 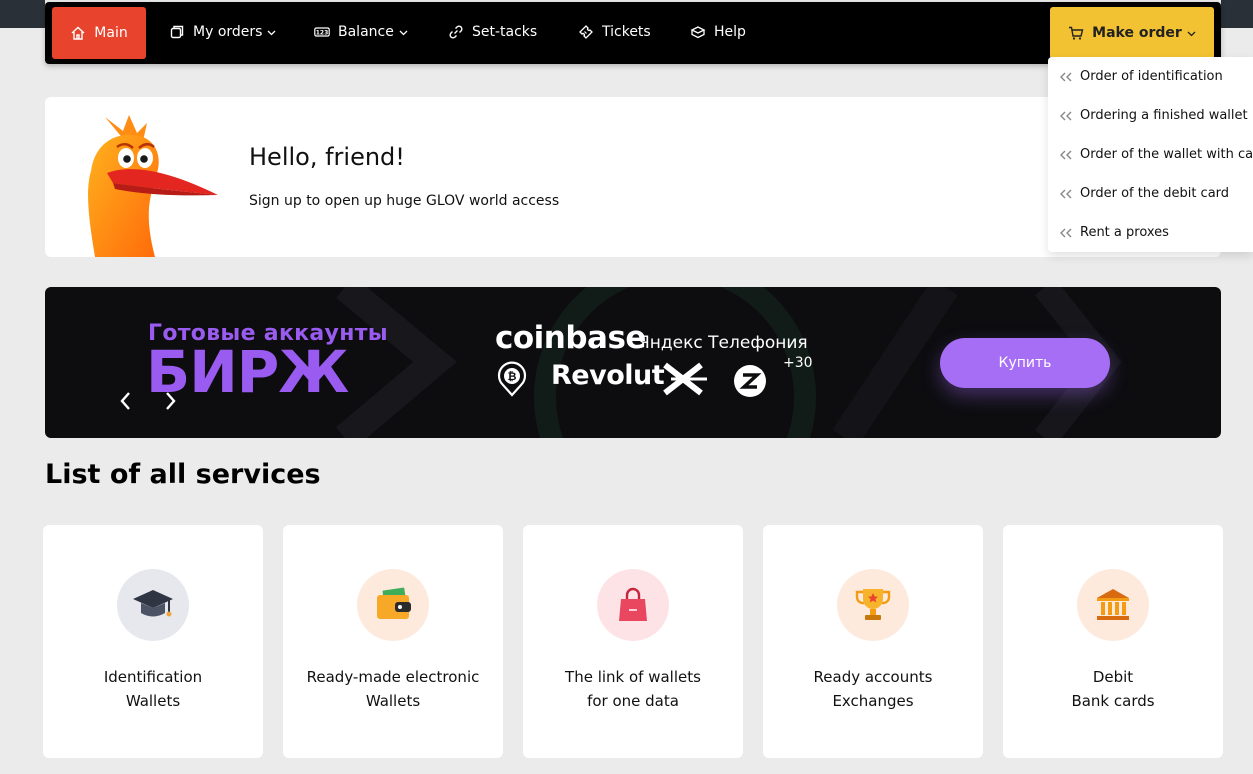 I want to click on svg-text: 123, so click(x=322, y=33).